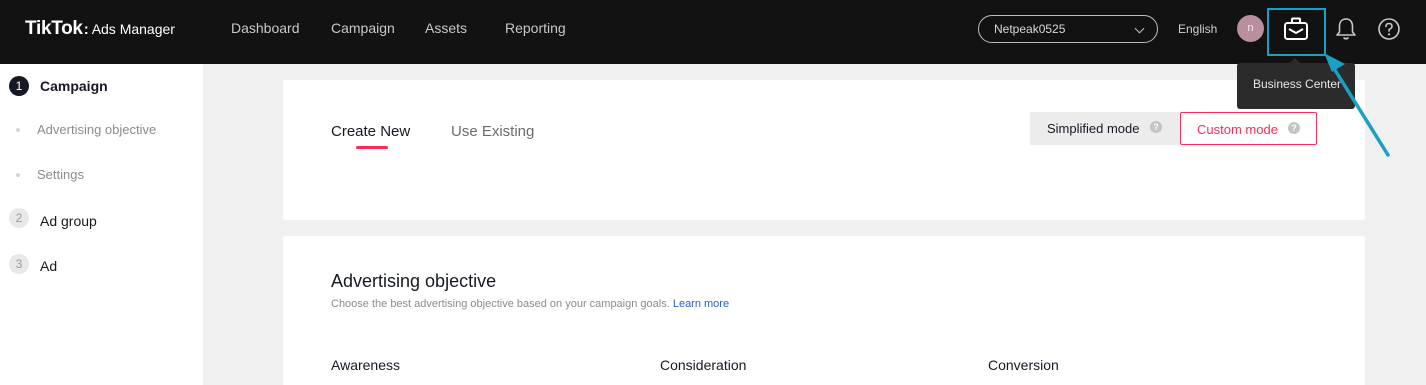  Describe the element at coordinates (1139, 28) in the screenshot. I see `chevron-down-icon` at that location.